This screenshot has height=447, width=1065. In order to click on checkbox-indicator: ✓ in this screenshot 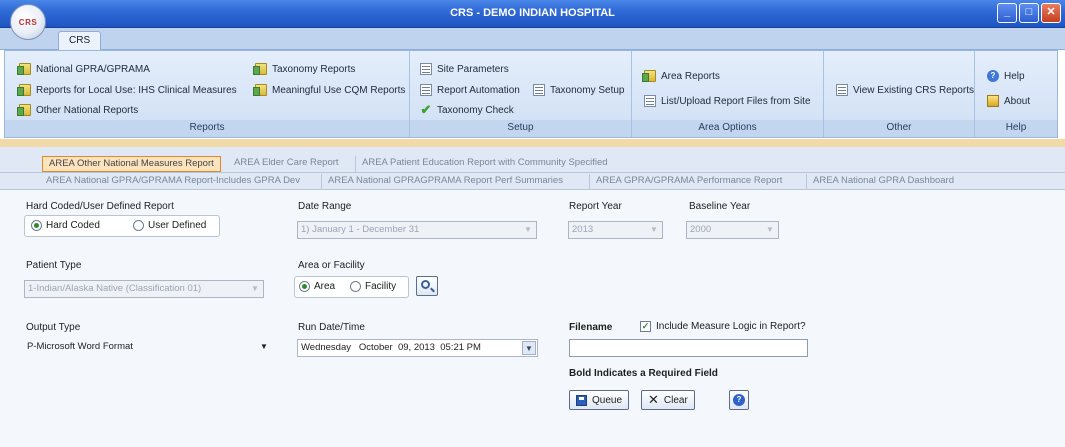, I will do `click(645, 326)`.